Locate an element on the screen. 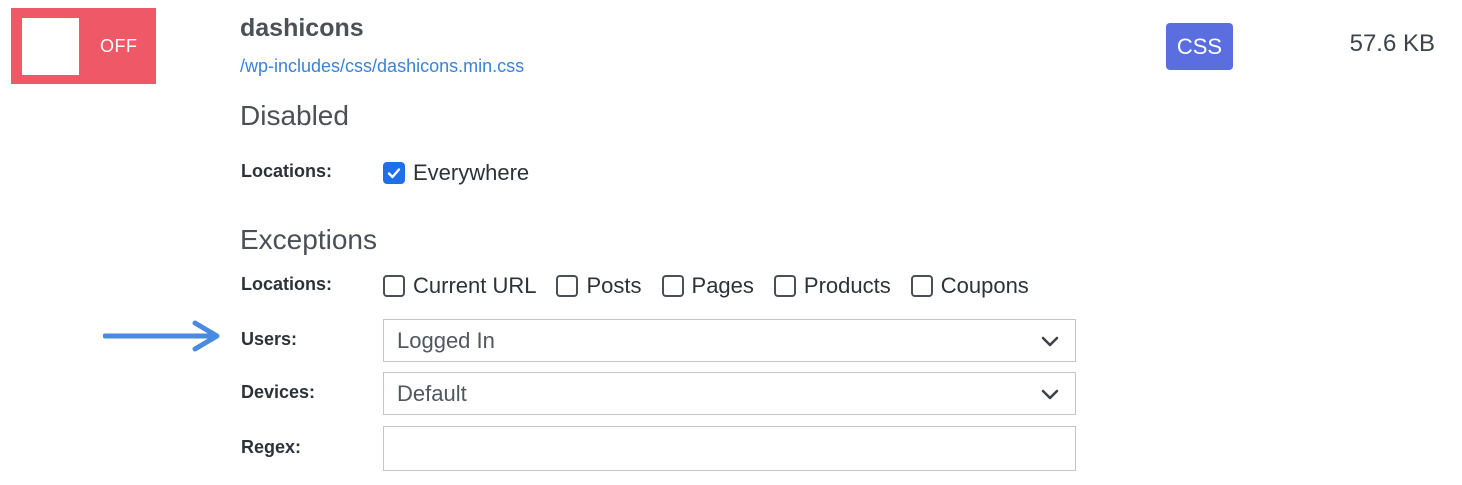 The width and height of the screenshot is (1462, 485). pages-checkbox-label: Pages is located at coordinates (722, 285).